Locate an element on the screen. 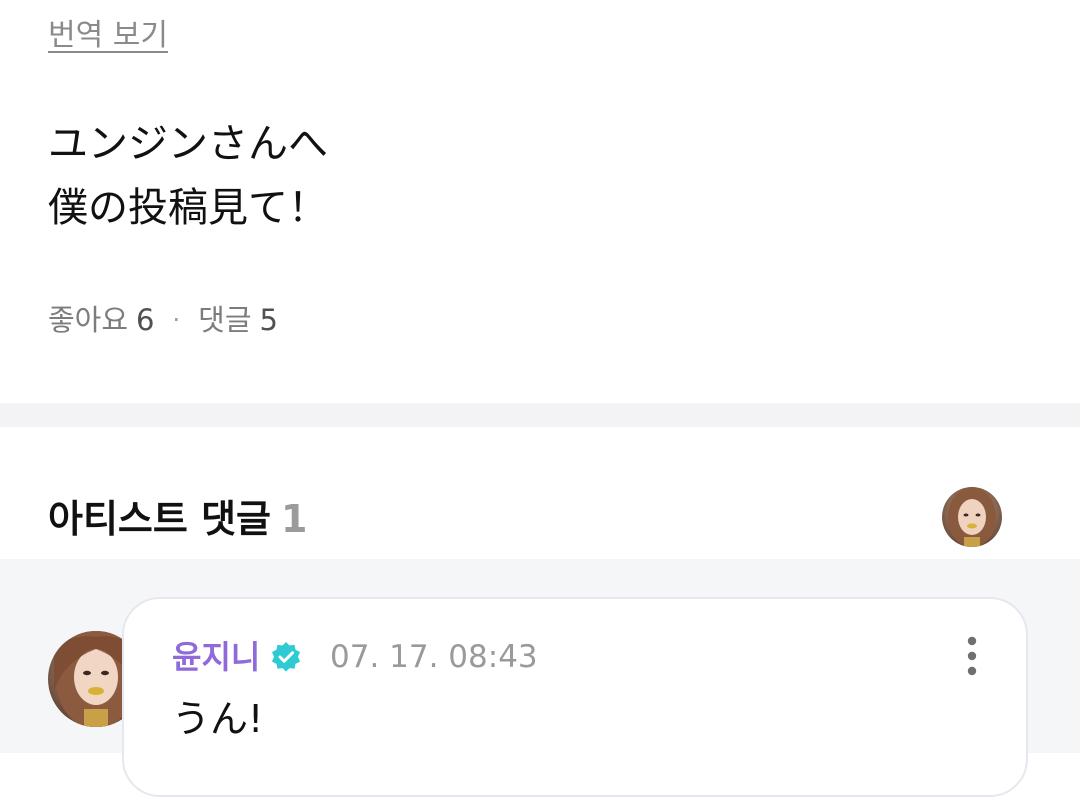 This screenshot has width=1080, height=797. post-body-line: ユンジンさんへ is located at coordinates (188, 144).